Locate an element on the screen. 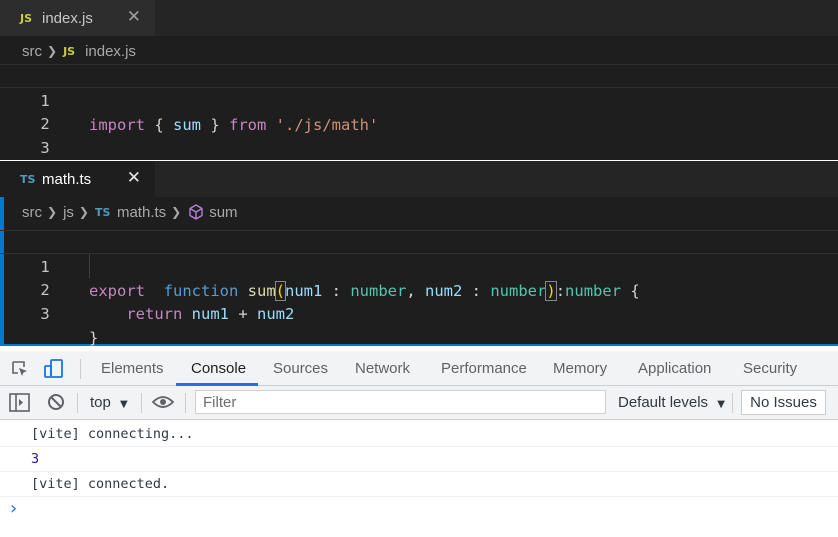 The height and width of the screenshot is (537, 838). breadcrumb-item-symbol: sum is located at coordinates (223, 212).